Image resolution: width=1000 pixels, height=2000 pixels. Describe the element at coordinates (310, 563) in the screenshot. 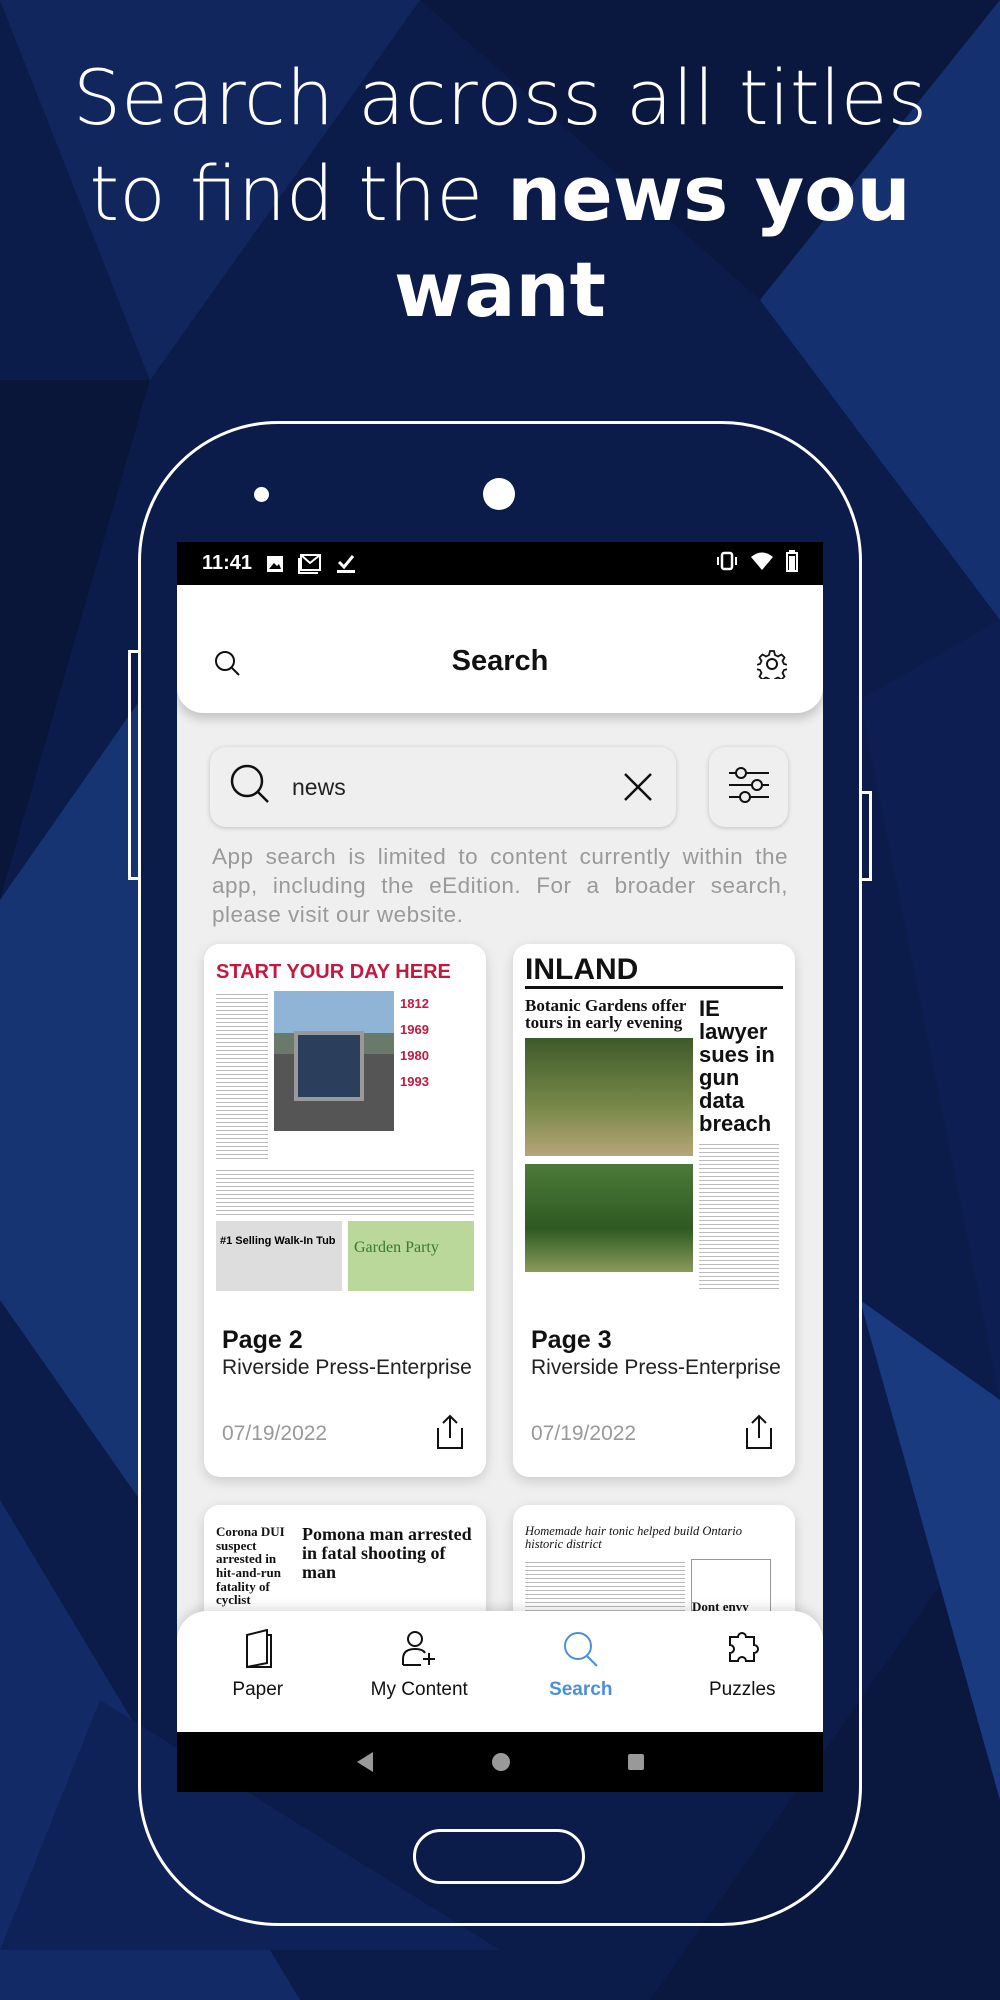

I see `gmail-icon` at that location.